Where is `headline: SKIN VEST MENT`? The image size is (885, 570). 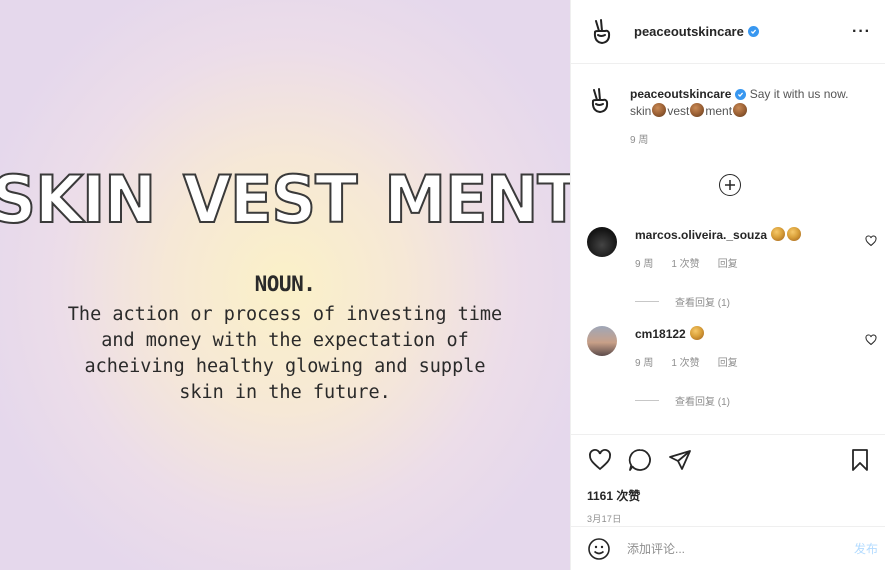 headline: SKIN VEST MENT is located at coordinates (285, 199).